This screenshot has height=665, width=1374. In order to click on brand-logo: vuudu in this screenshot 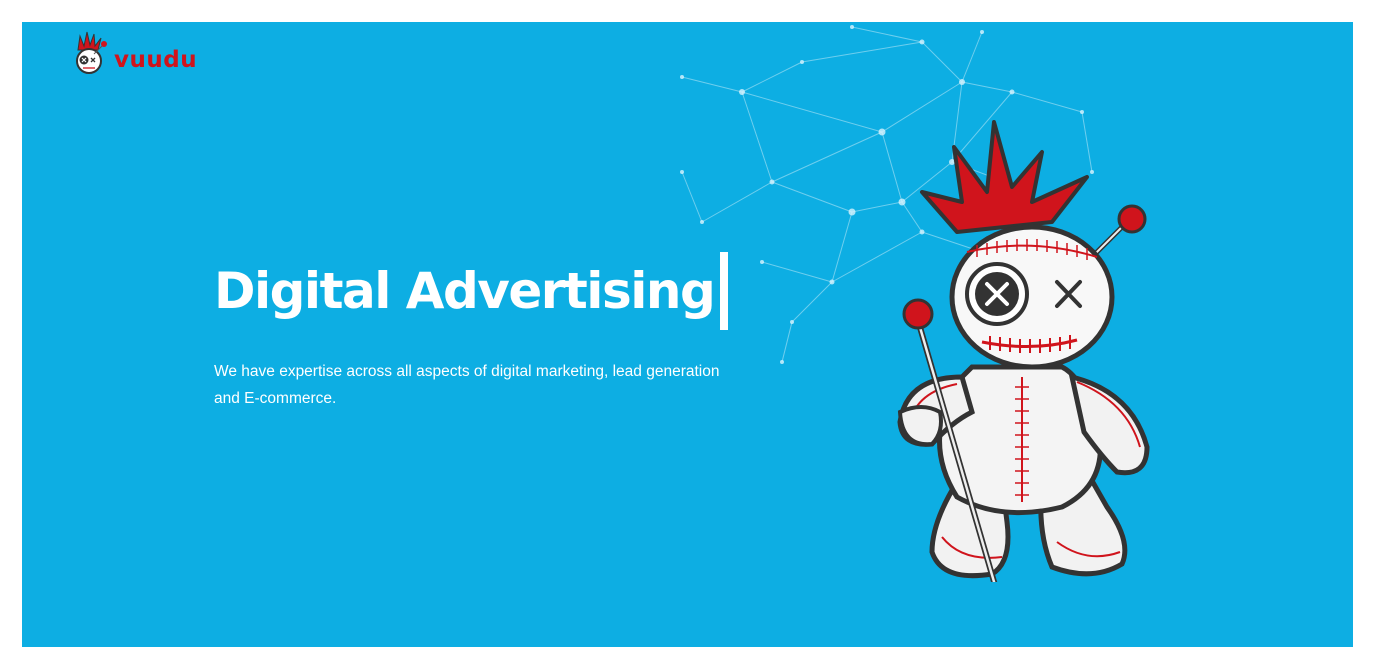, I will do `click(133, 53)`.